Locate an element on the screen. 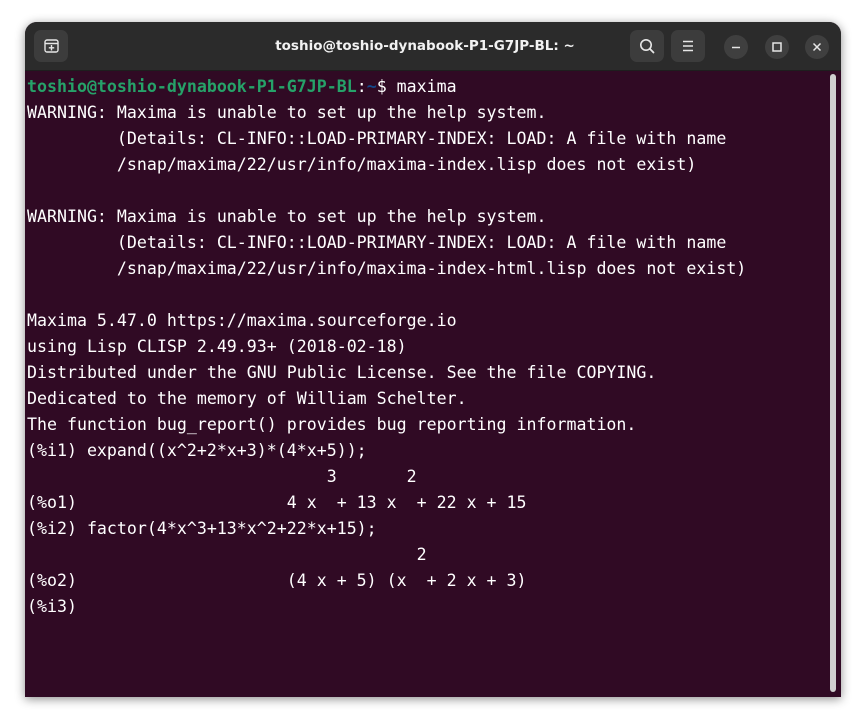 This screenshot has height=725, width=866. prompt-command: maxima is located at coordinates (426, 86).